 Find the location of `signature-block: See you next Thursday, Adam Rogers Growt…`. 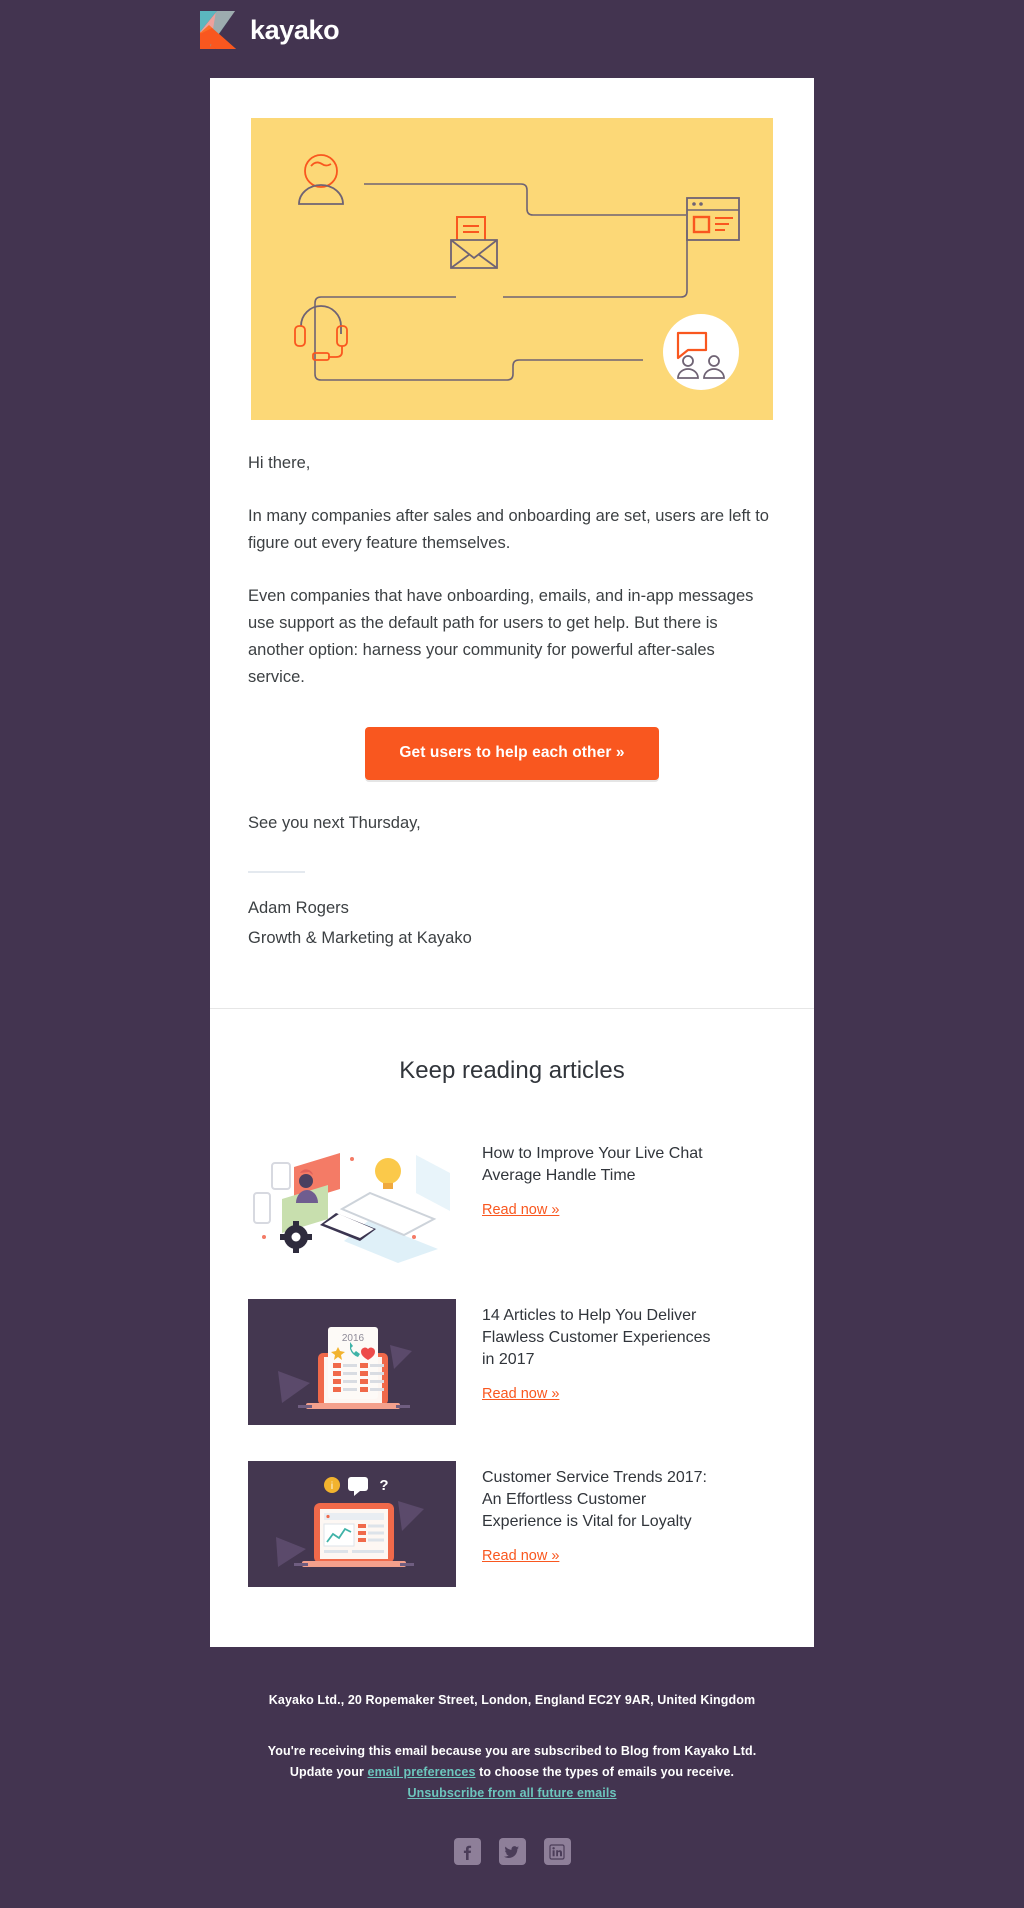

signature-block: See you next Thursday, Adam Rogers Growt… is located at coordinates (512, 881).